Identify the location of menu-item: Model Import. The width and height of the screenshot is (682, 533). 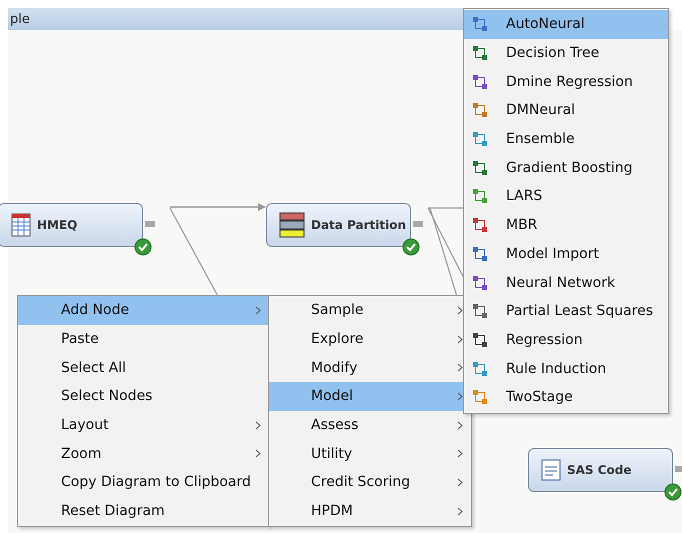
(566, 254).